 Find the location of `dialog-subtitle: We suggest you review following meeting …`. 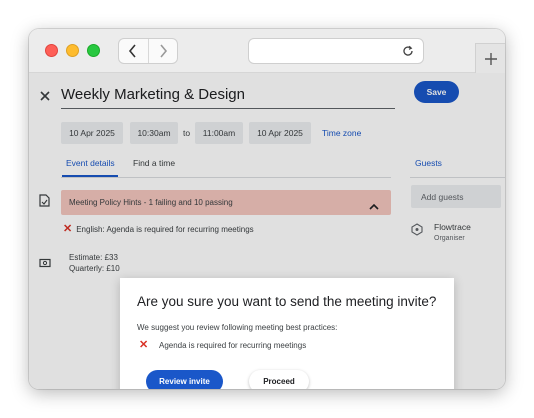

dialog-subtitle: We suggest you review following meeting … is located at coordinates (237, 327).